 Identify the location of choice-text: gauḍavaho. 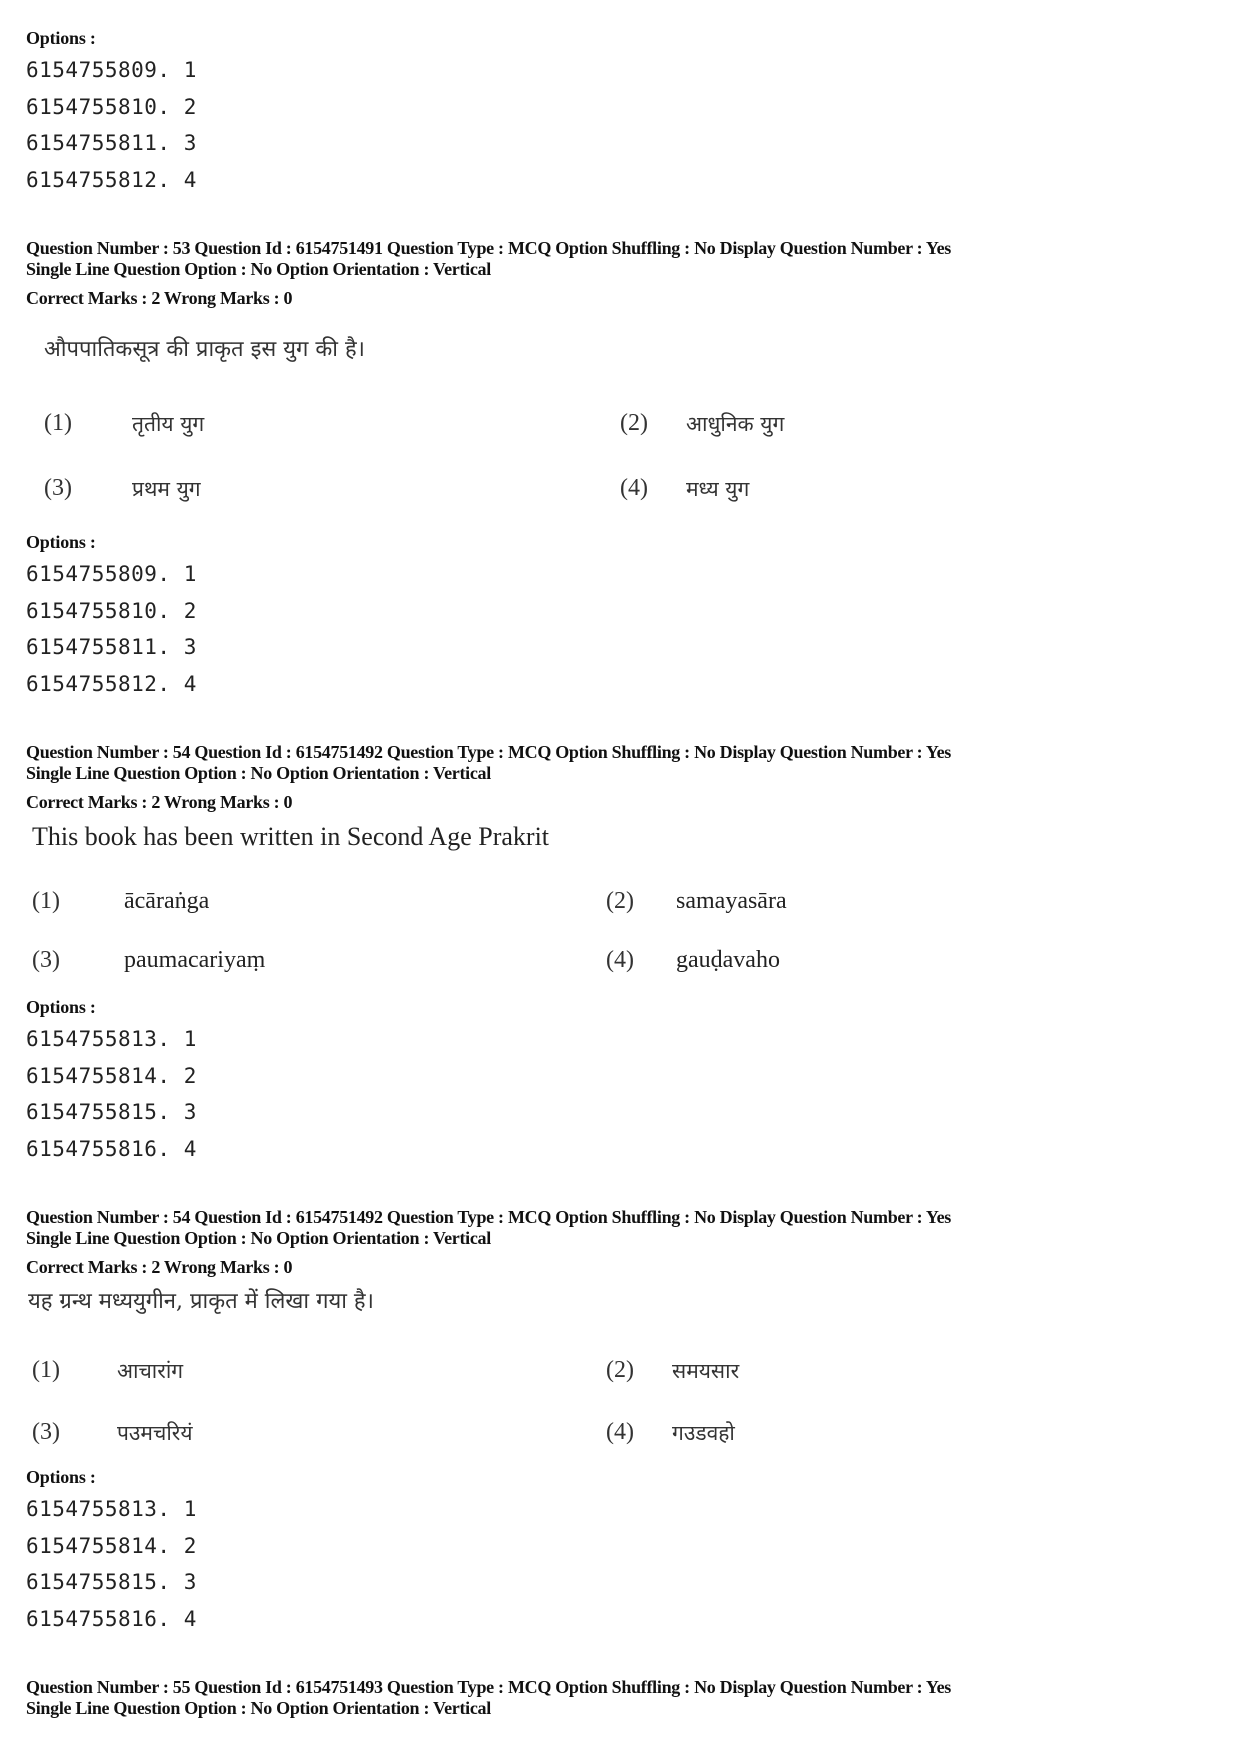
(728, 960).